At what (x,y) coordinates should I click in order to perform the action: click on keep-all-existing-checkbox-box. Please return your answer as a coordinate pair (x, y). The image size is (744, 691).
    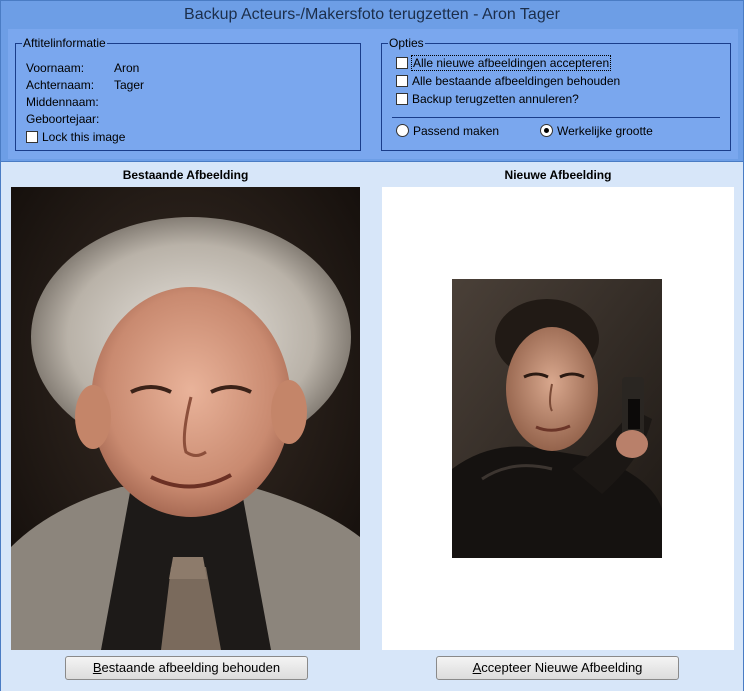
    Looking at the image, I should click on (402, 81).